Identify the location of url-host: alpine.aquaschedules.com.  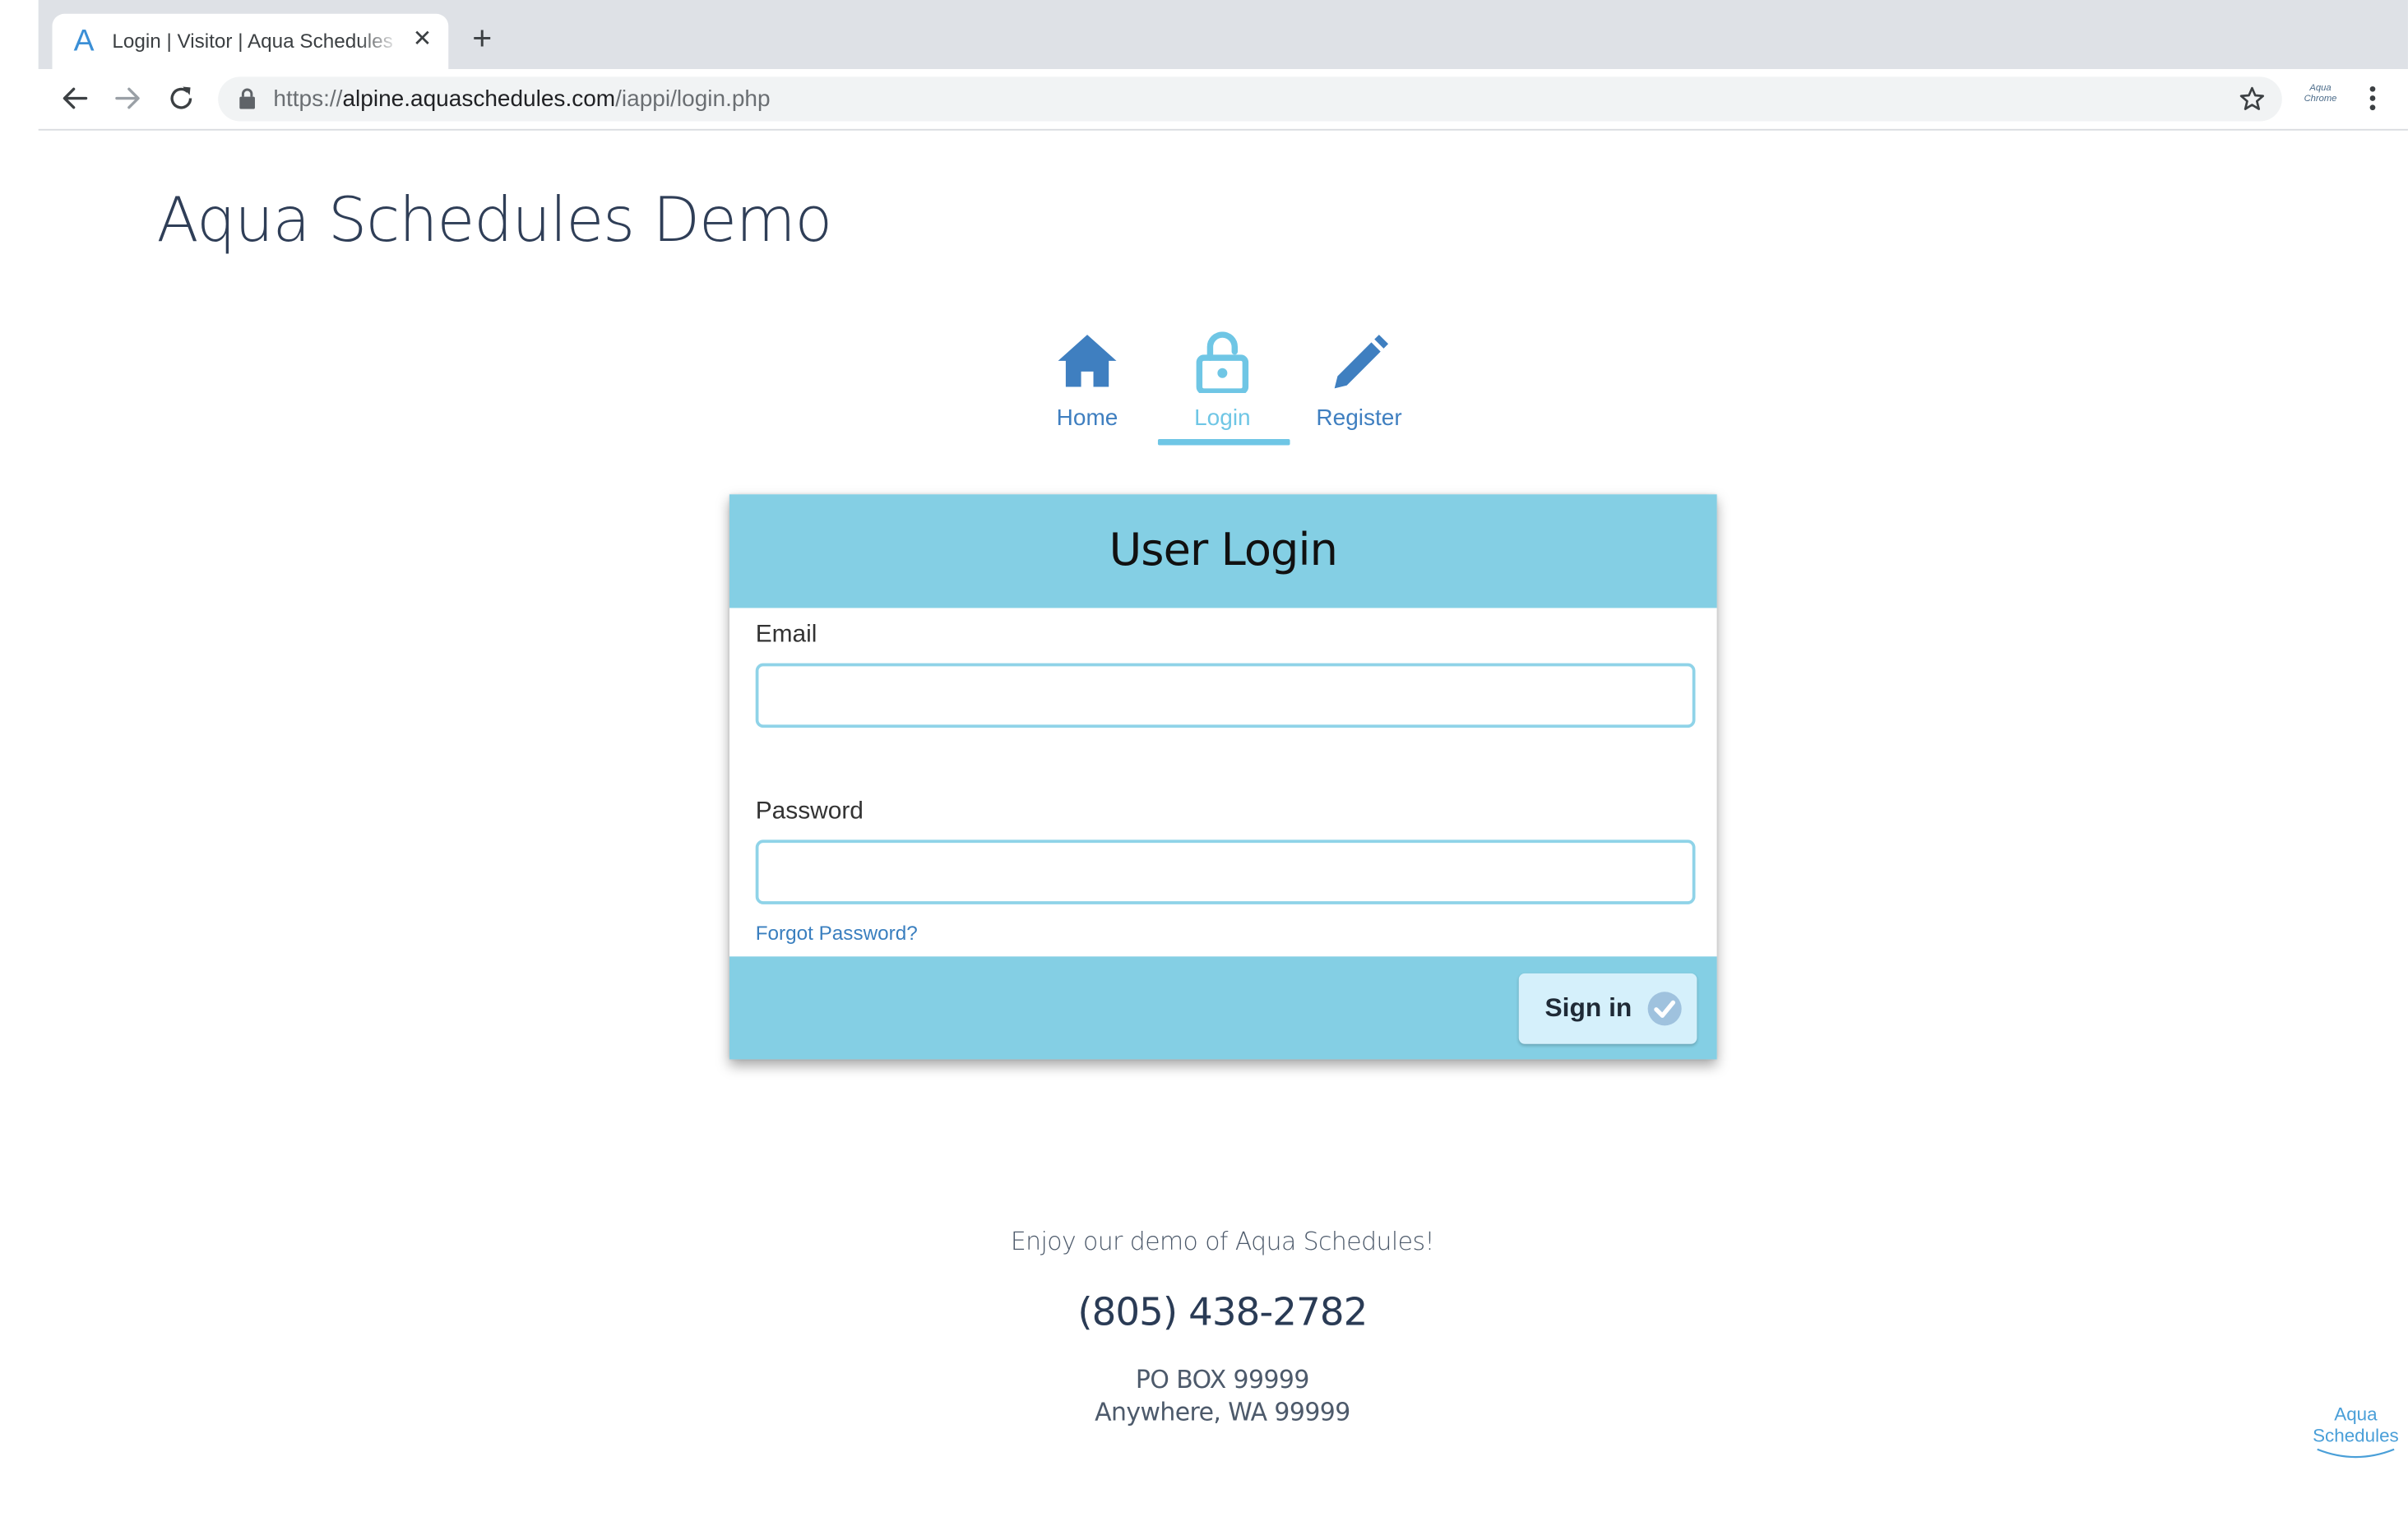
(479, 99).